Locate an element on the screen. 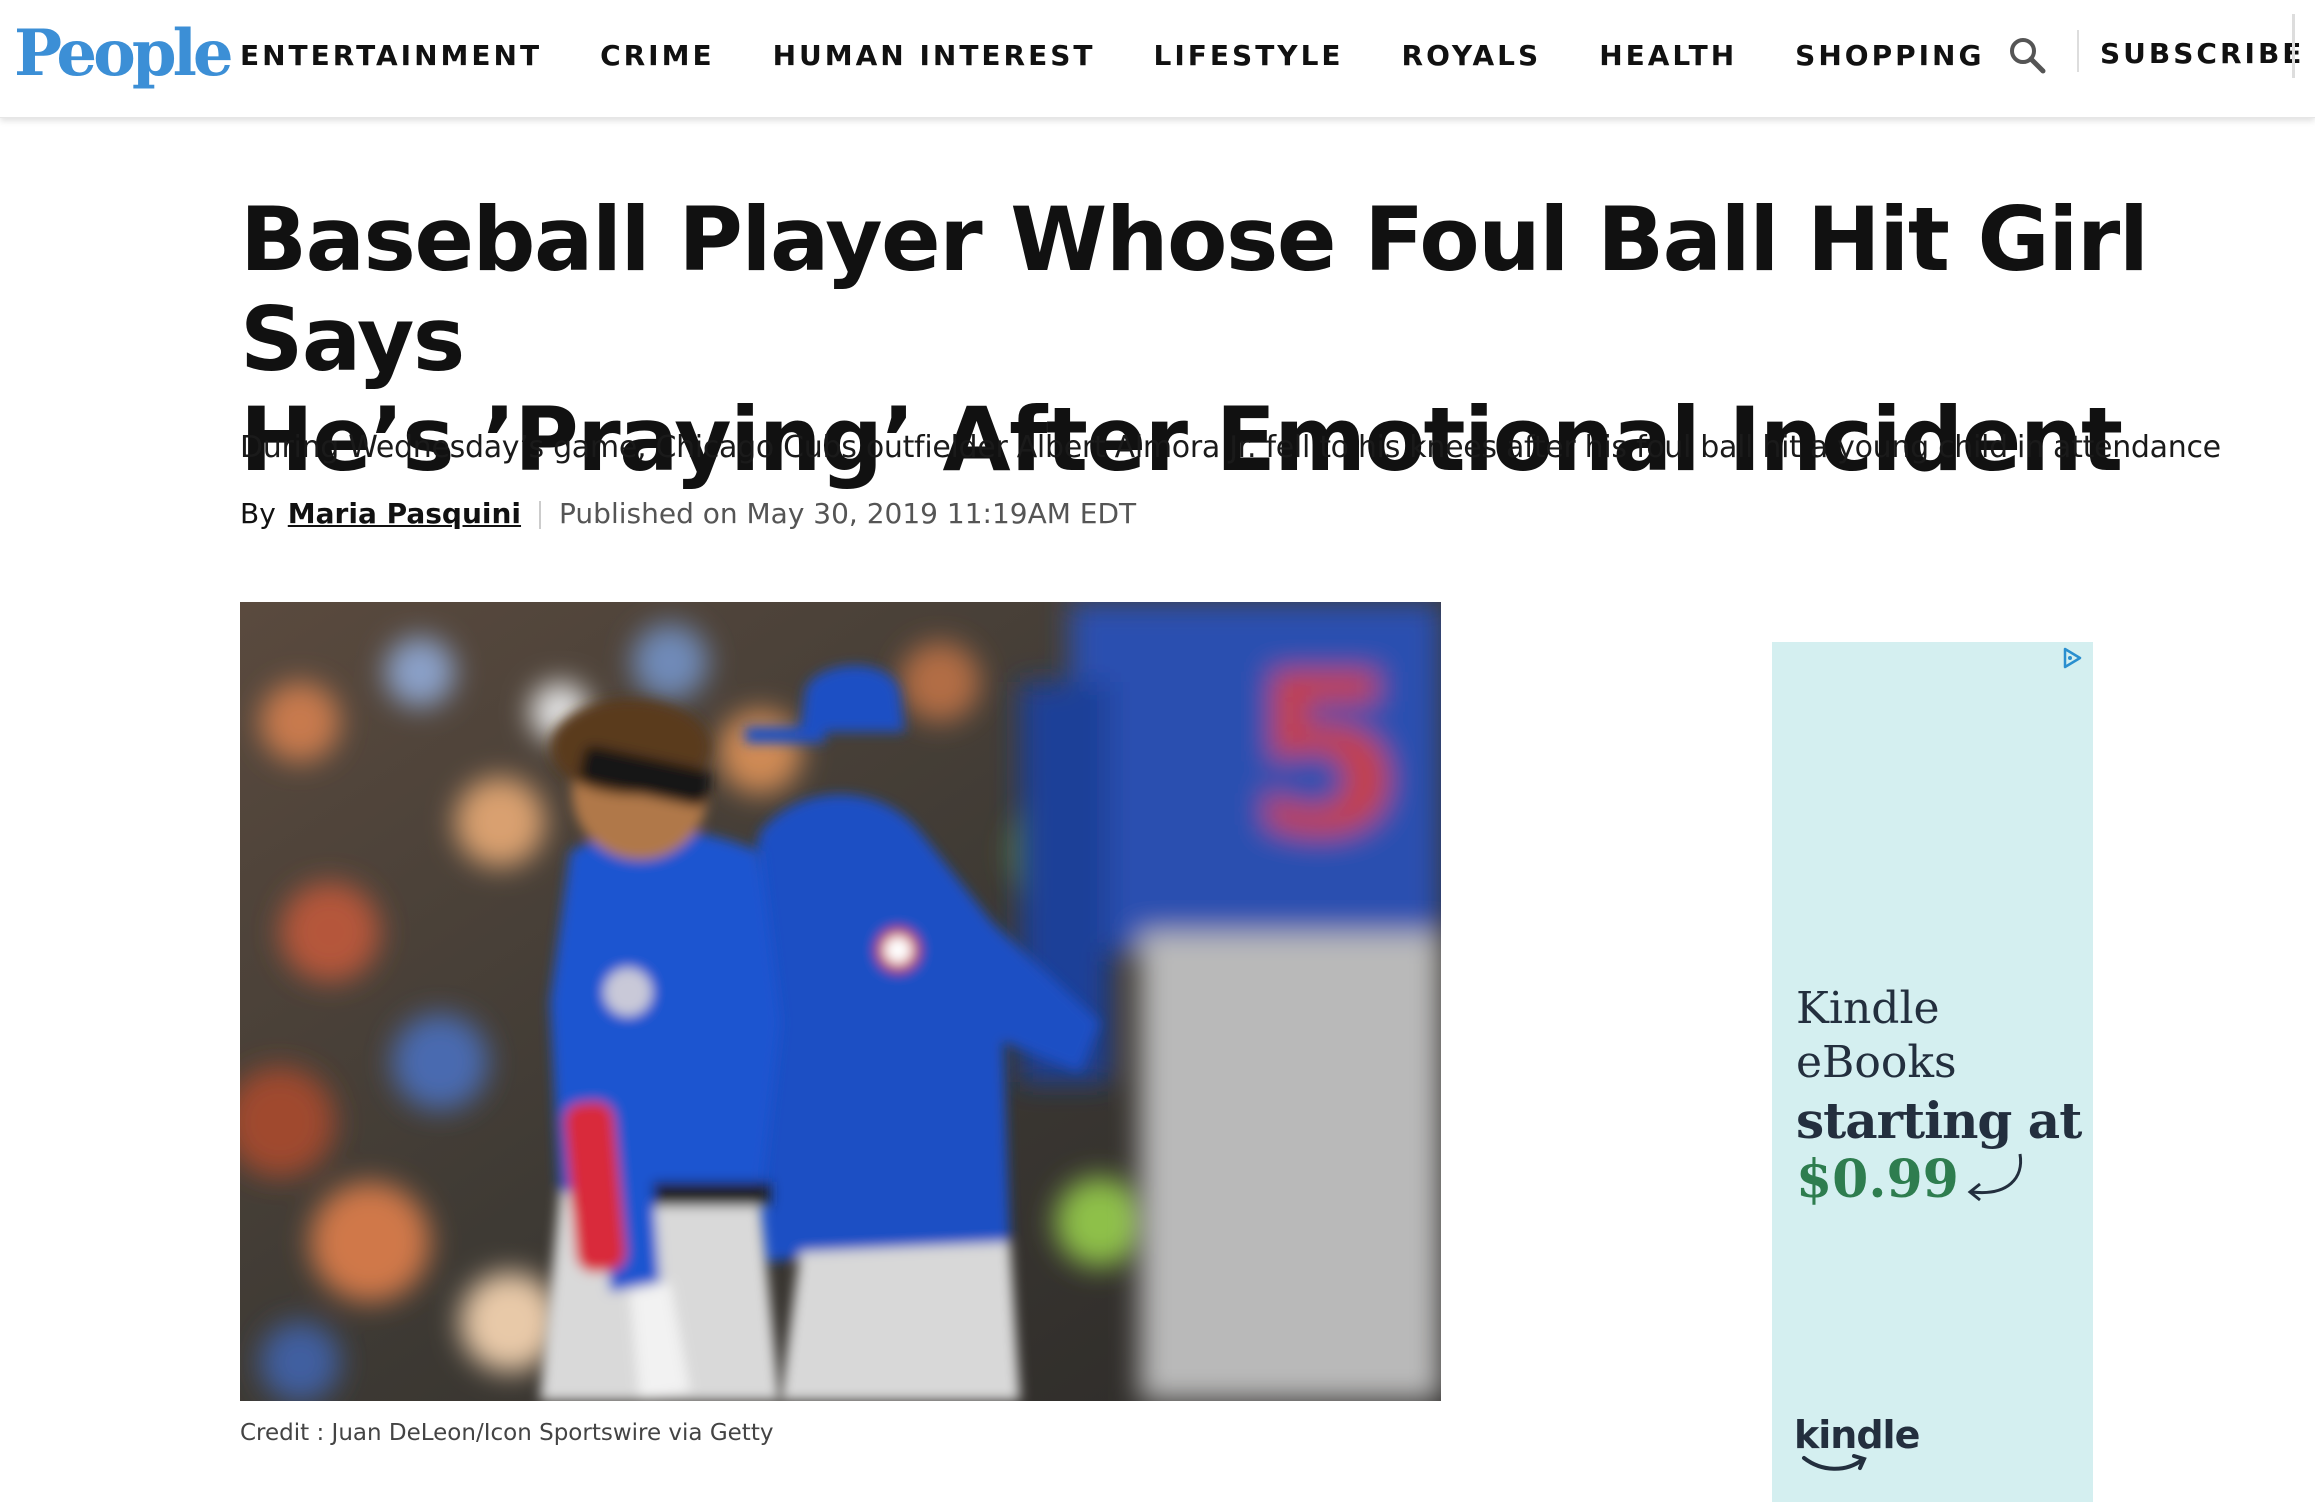 Image resolution: width=2315 pixels, height=1502 pixels. nav-item-entertainment: ENTERTAINMENT is located at coordinates (391, 56).